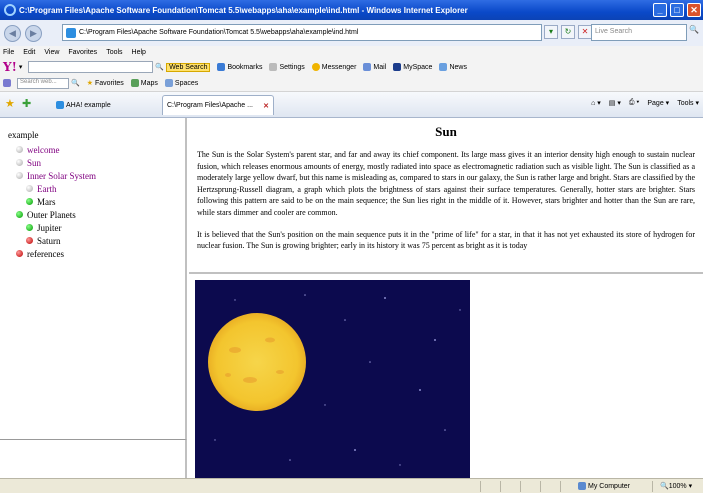  I want to click on zoom-level: 🔍100% ▾, so click(676, 486).